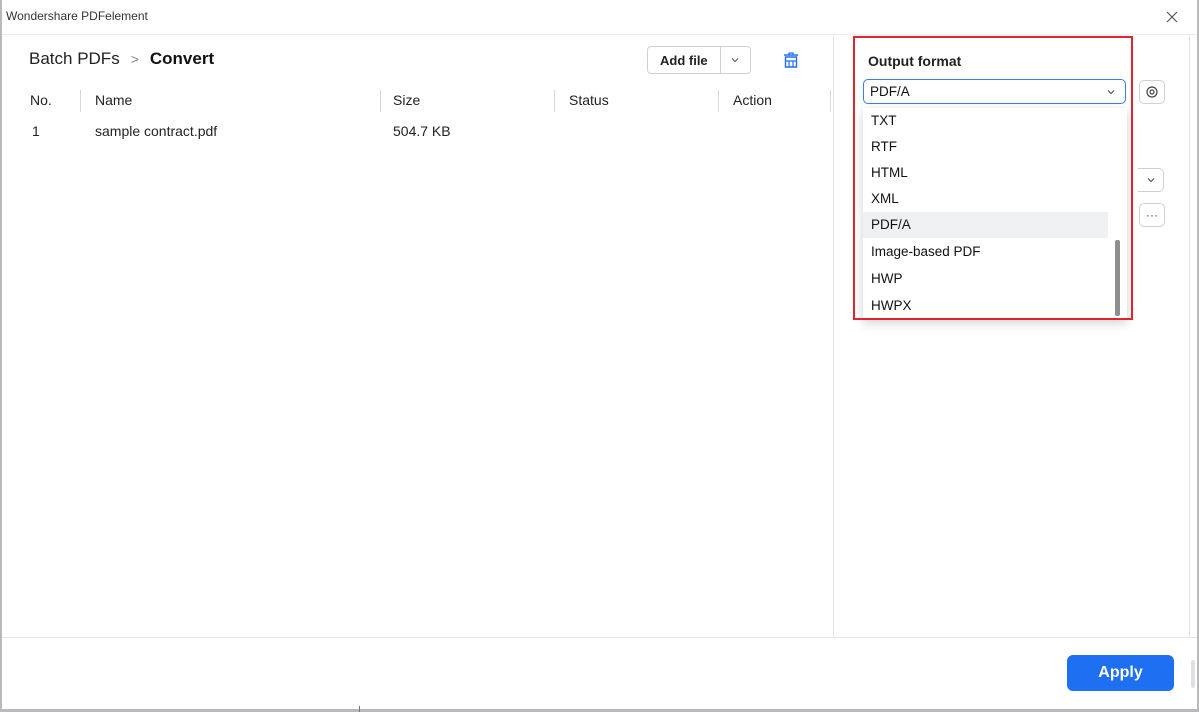 This screenshot has height=712, width=1199. What do you see at coordinates (77, 16) in the screenshot?
I see `app-title: Wondershare PDFelement` at bounding box center [77, 16].